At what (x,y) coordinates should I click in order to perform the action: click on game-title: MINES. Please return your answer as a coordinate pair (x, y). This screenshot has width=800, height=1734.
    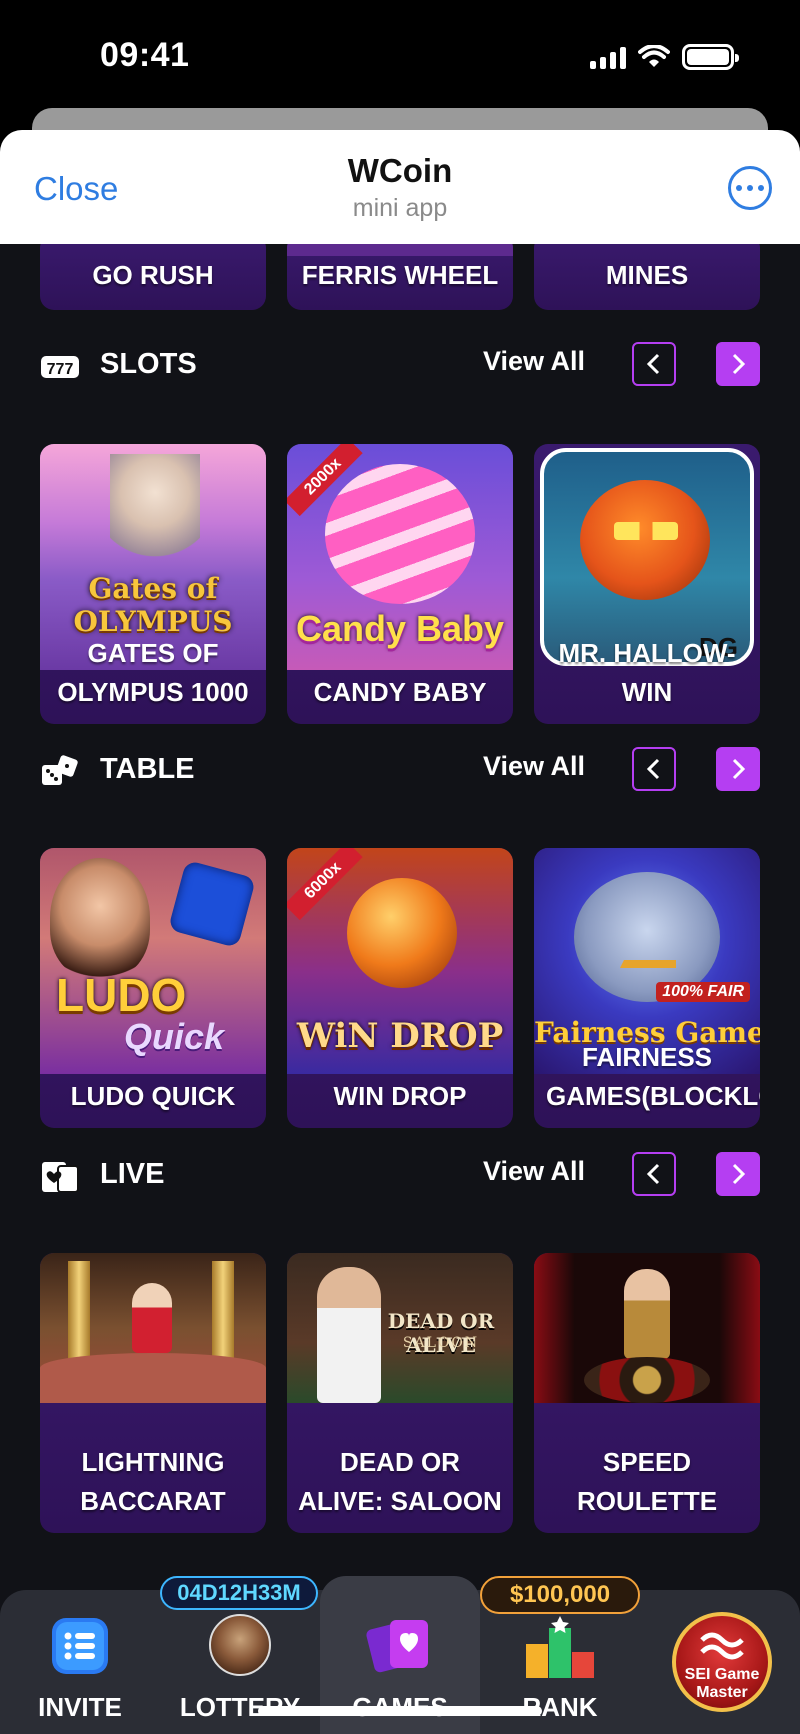
    Looking at the image, I should click on (647, 275).